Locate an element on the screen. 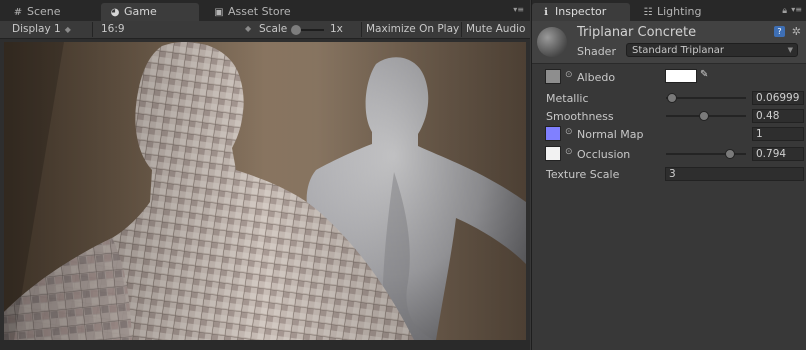 Image resolution: width=806 pixels, height=350 pixels. chevron-down-icon: ▼ is located at coordinates (790, 50).